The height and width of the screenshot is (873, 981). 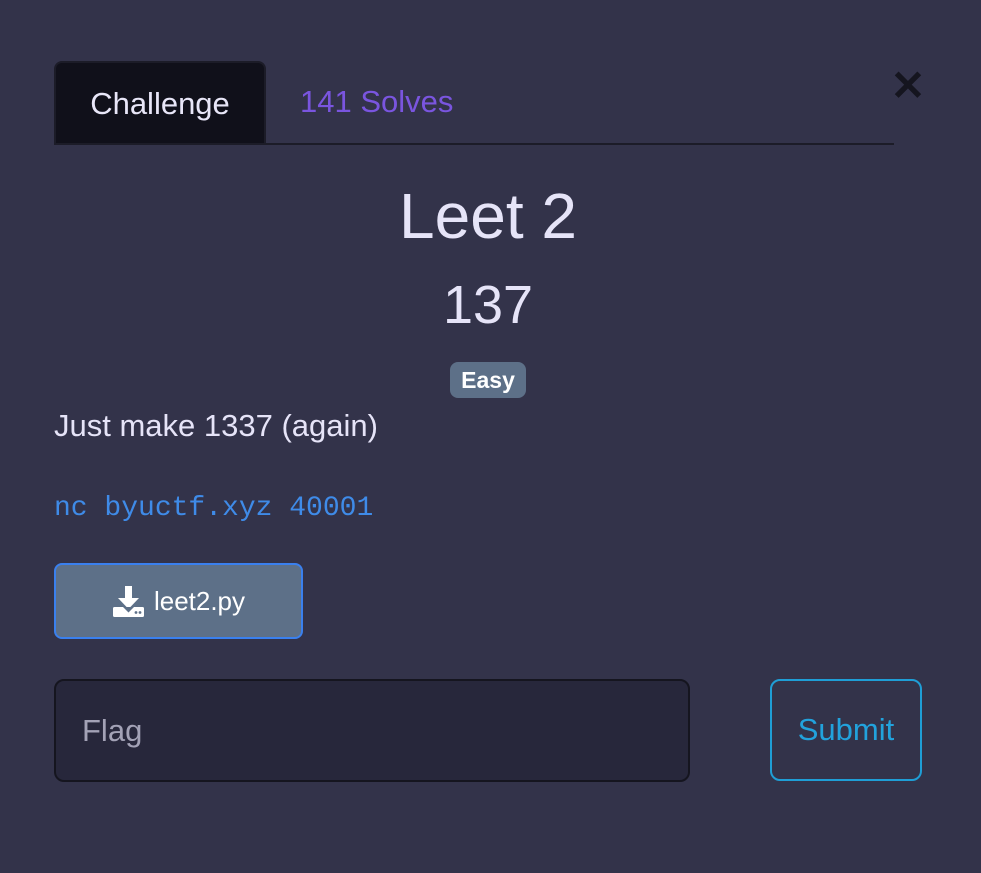 What do you see at coordinates (376, 102) in the screenshot?
I see `tab-solves: 141 Solves` at bounding box center [376, 102].